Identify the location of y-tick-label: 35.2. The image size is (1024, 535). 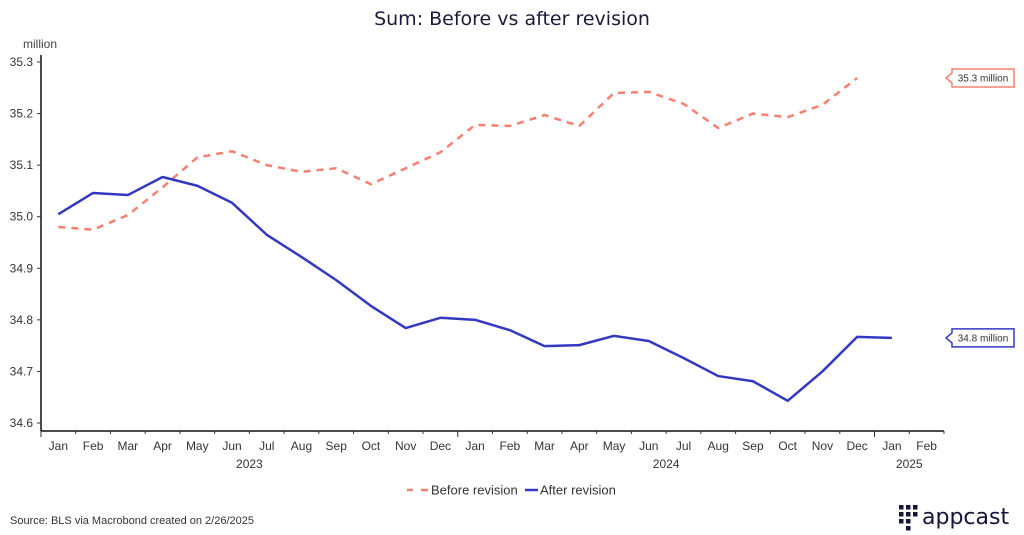
(22, 114).